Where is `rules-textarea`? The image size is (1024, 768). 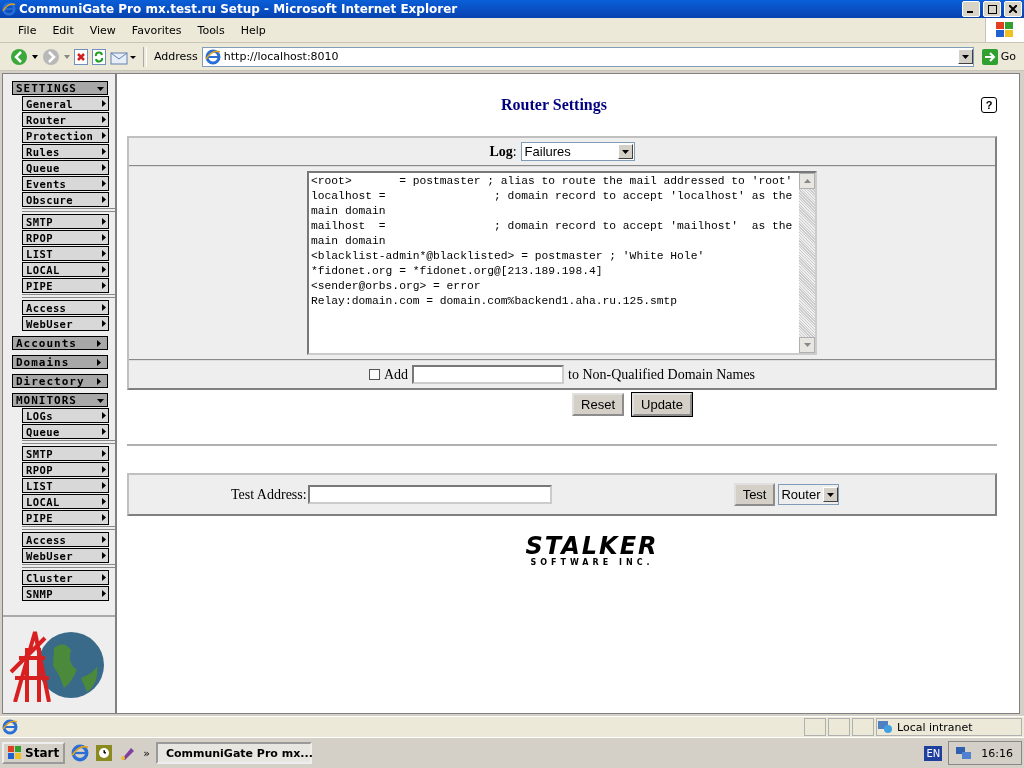 rules-textarea is located at coordinates (562, 263).